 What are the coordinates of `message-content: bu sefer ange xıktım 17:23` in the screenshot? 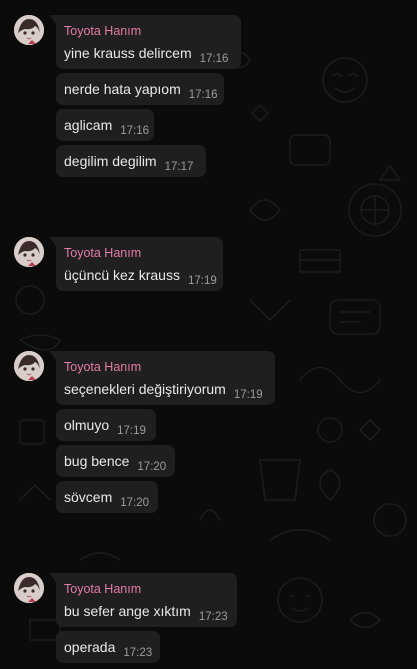 It's located at (146, 611).